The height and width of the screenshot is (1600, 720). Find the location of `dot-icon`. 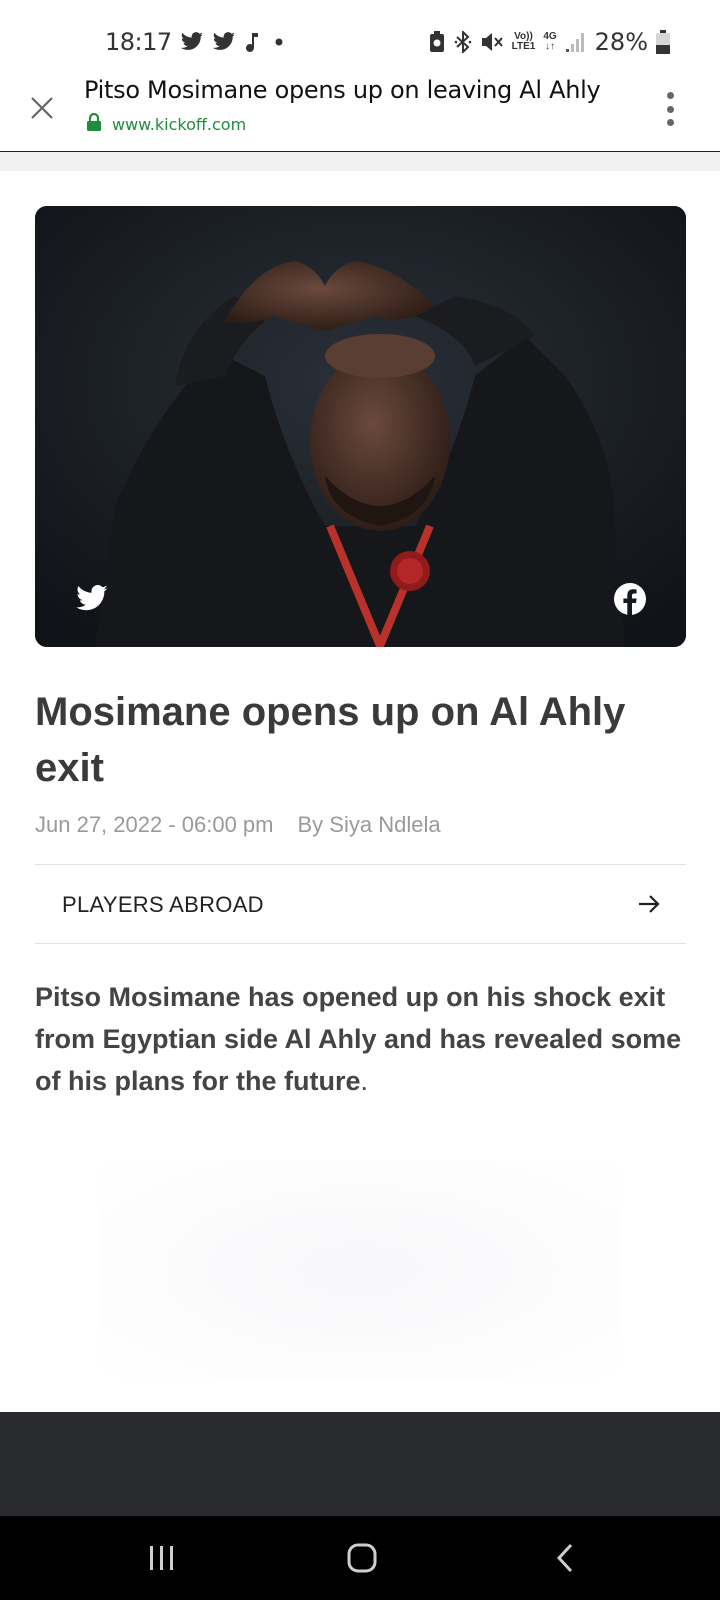

dot-icon is located at coordinates (279, 42).